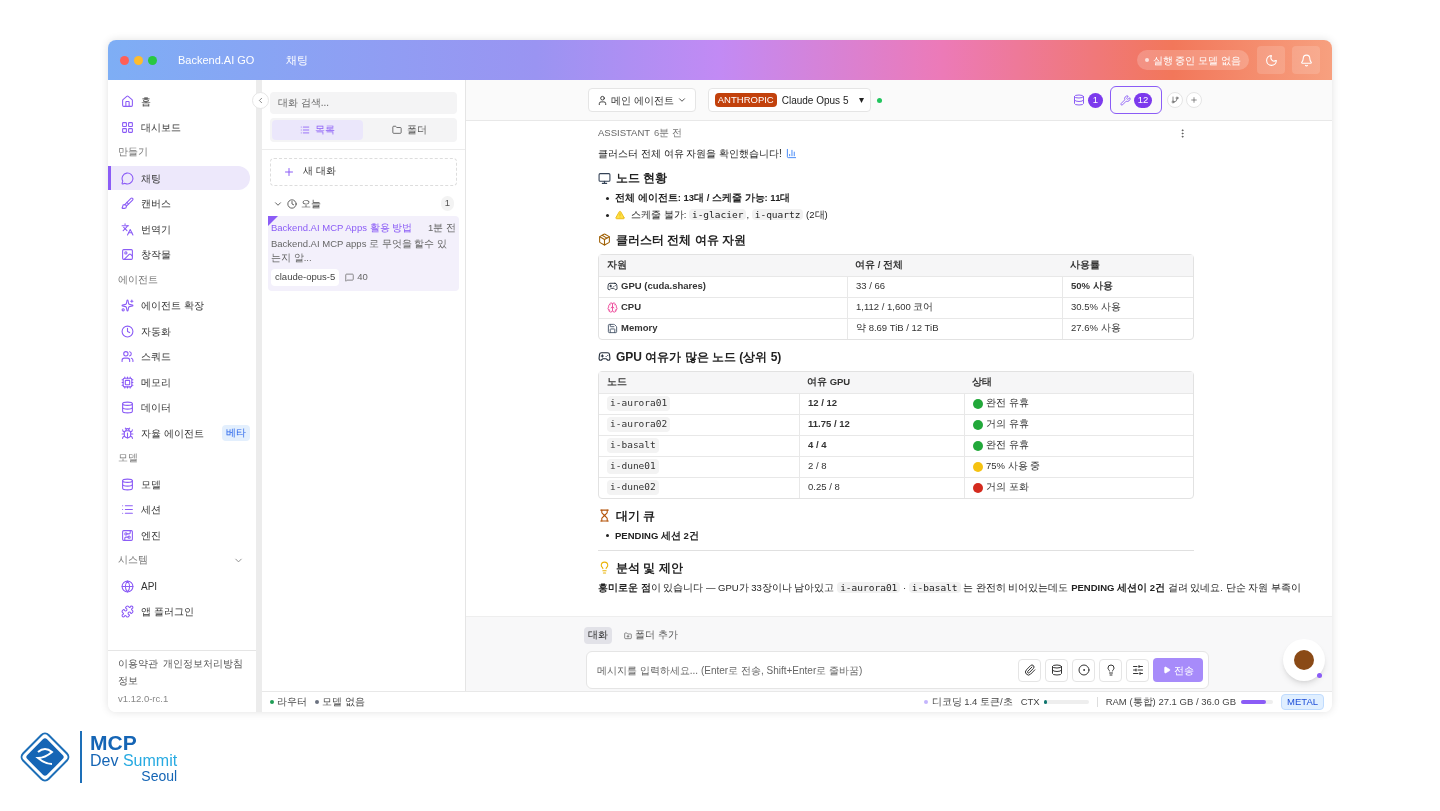 This screenshot has width=1440, height=811. I want to click on sidebar-item: 홈, so click(179, 101).